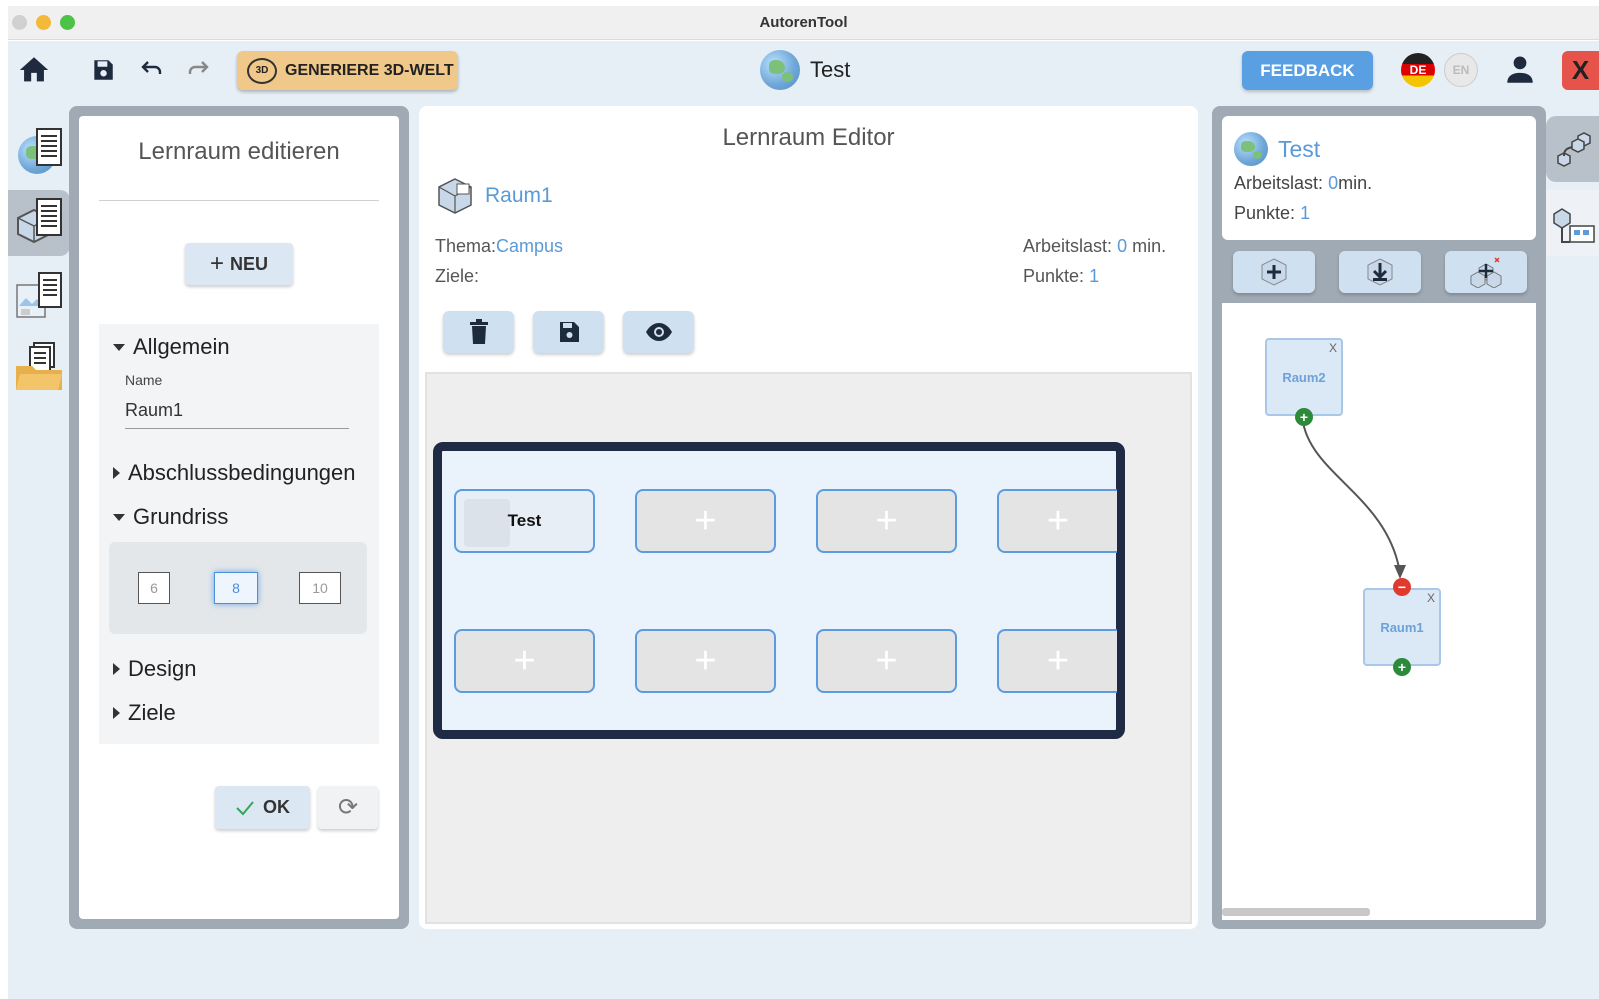  I want to click on floorplan-options: 6 8 10, so click(238, 588).